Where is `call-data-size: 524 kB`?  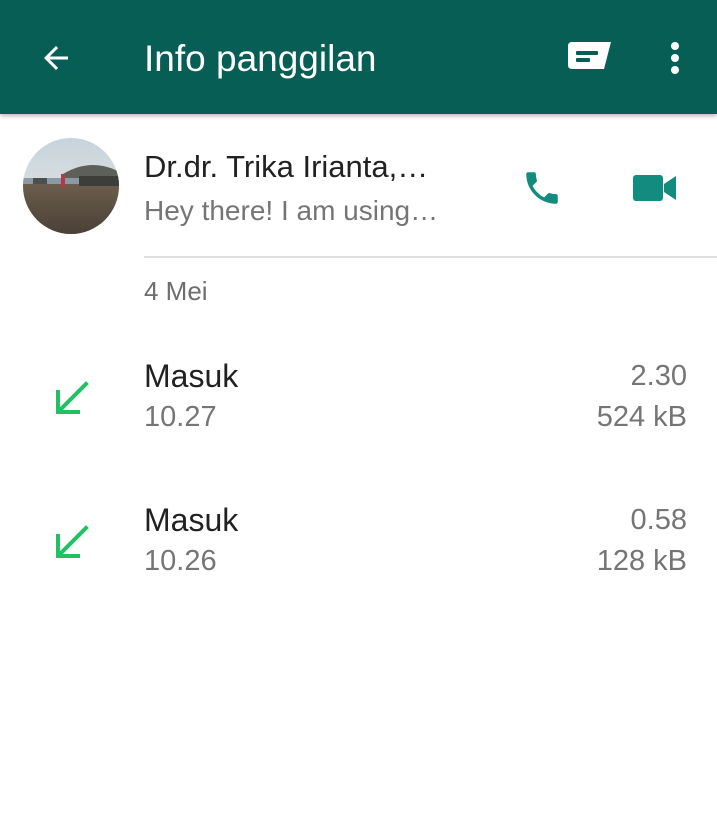 call-data-size: 524 kB is located at coordinates (641, 417).